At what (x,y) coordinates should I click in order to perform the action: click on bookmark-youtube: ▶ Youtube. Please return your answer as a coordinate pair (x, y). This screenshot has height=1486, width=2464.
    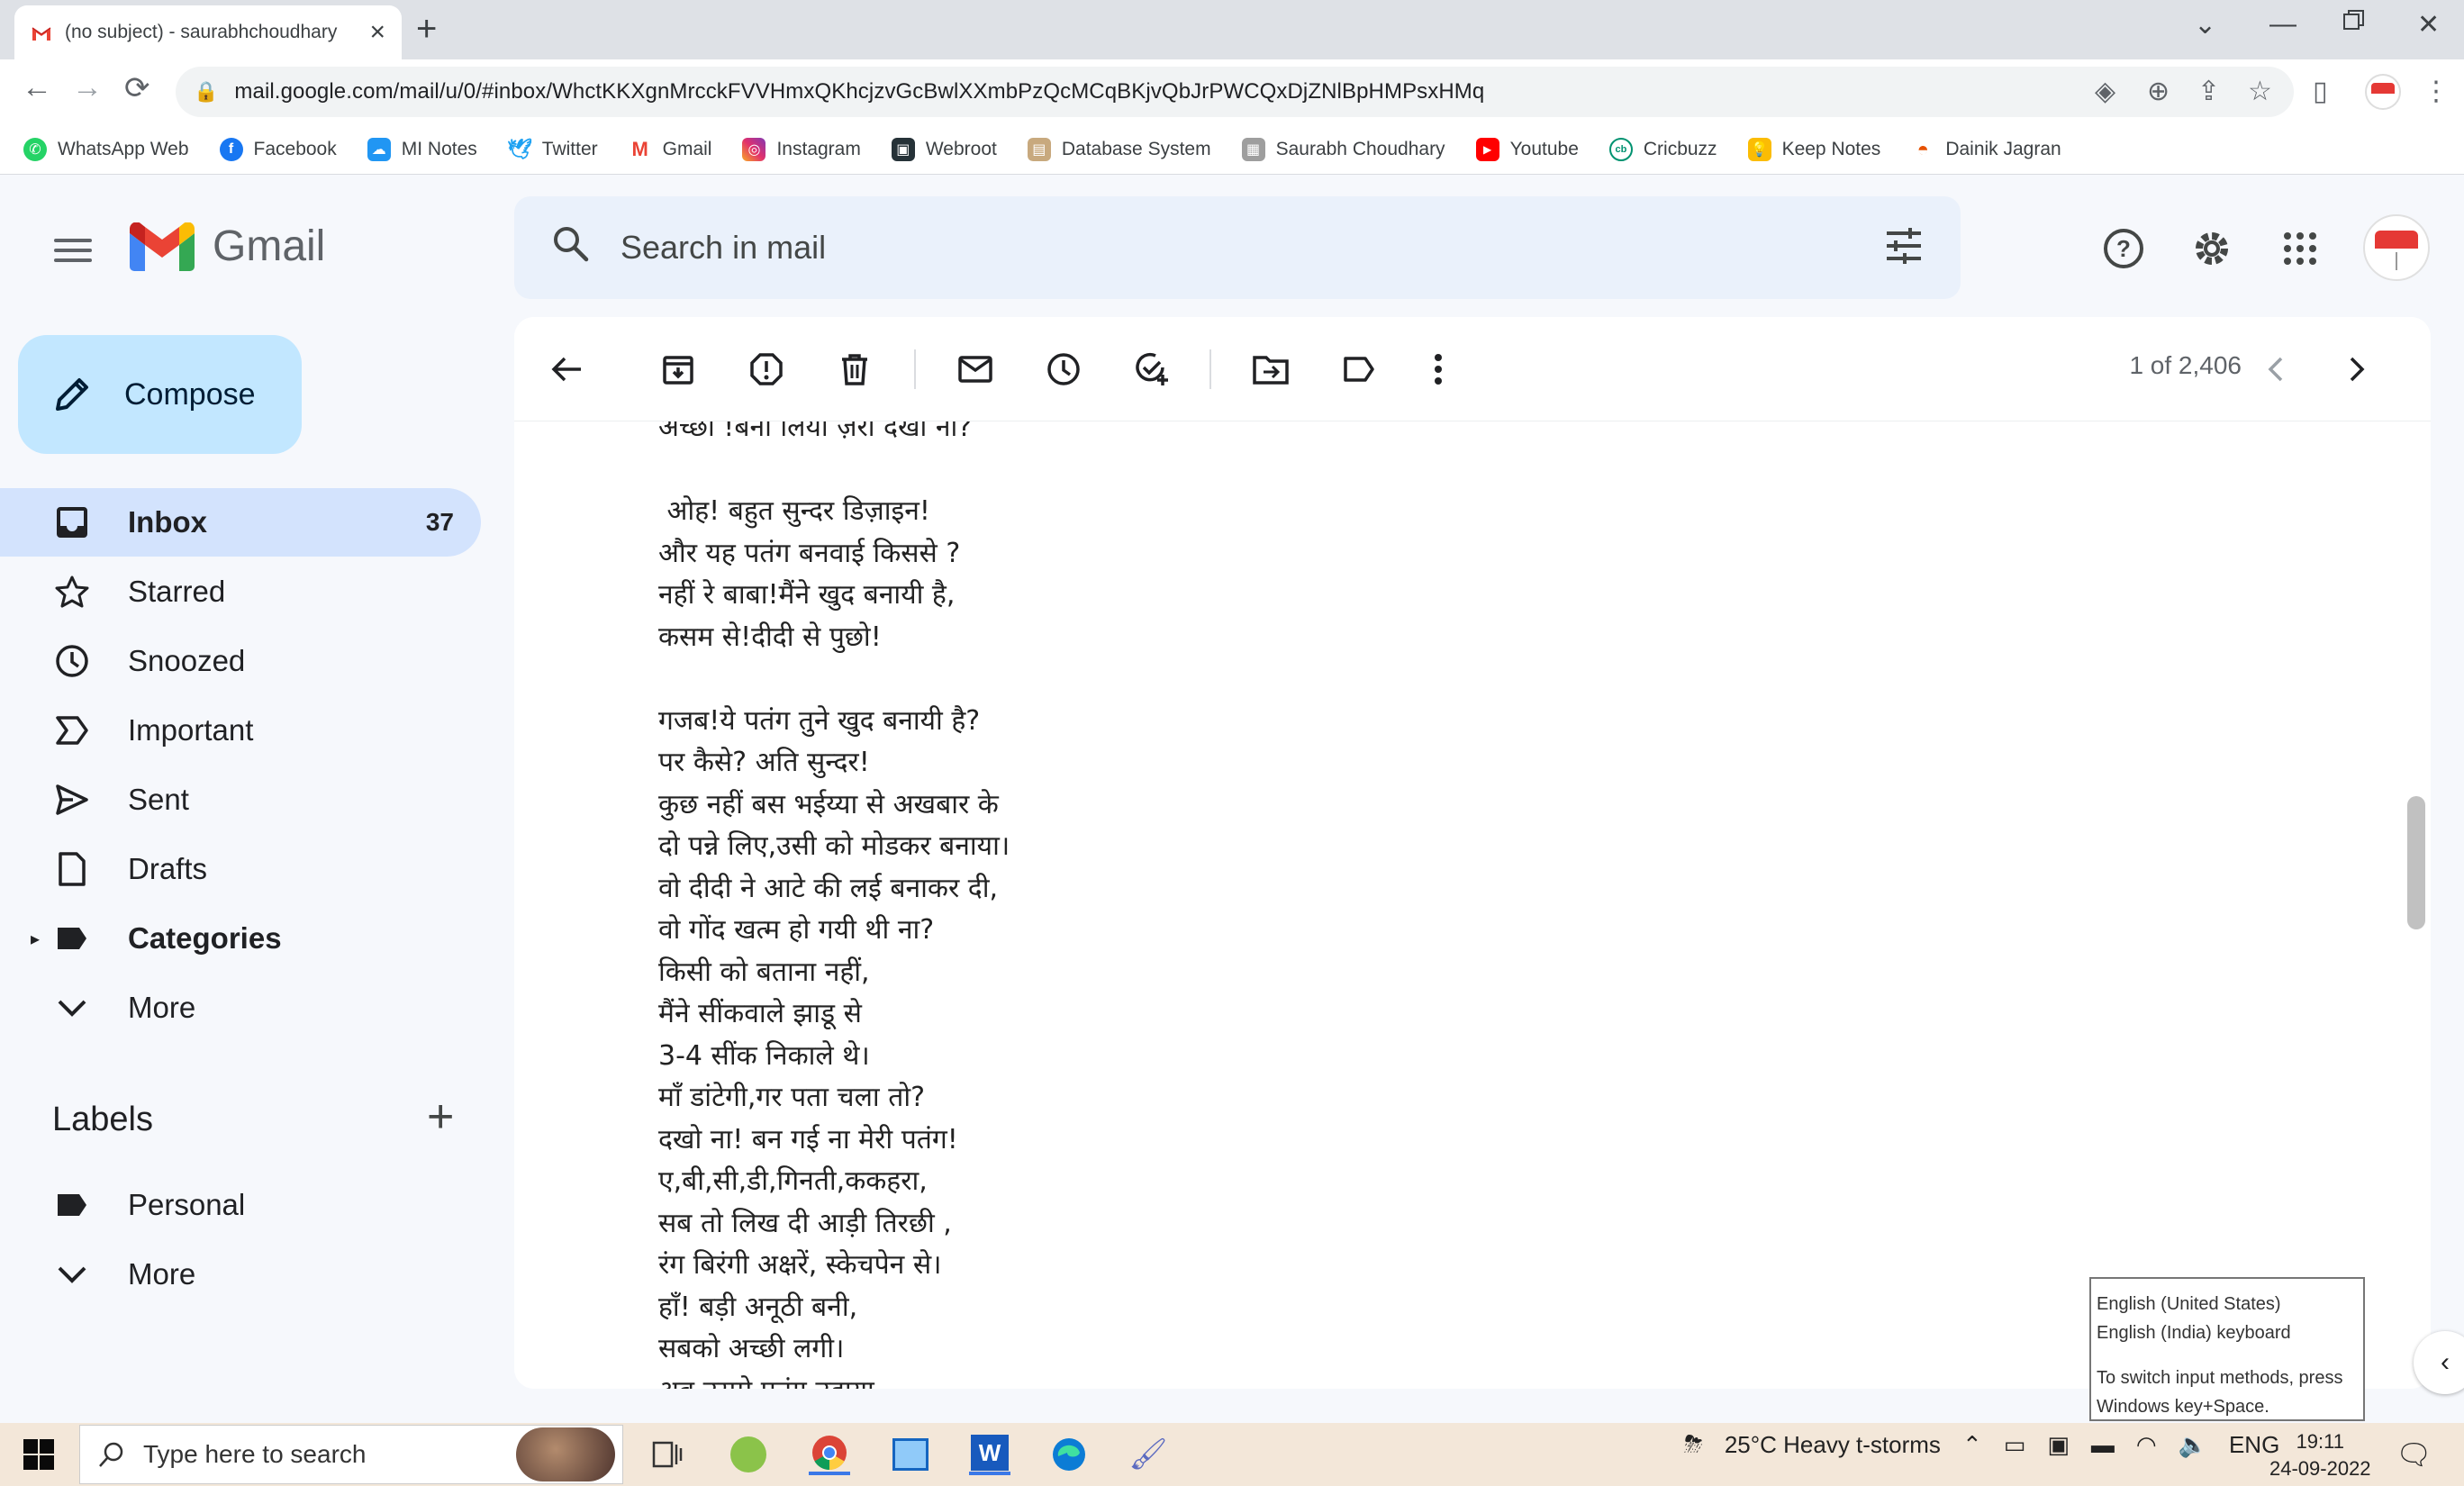
    Looking at the image, I should click on (1527, 149).